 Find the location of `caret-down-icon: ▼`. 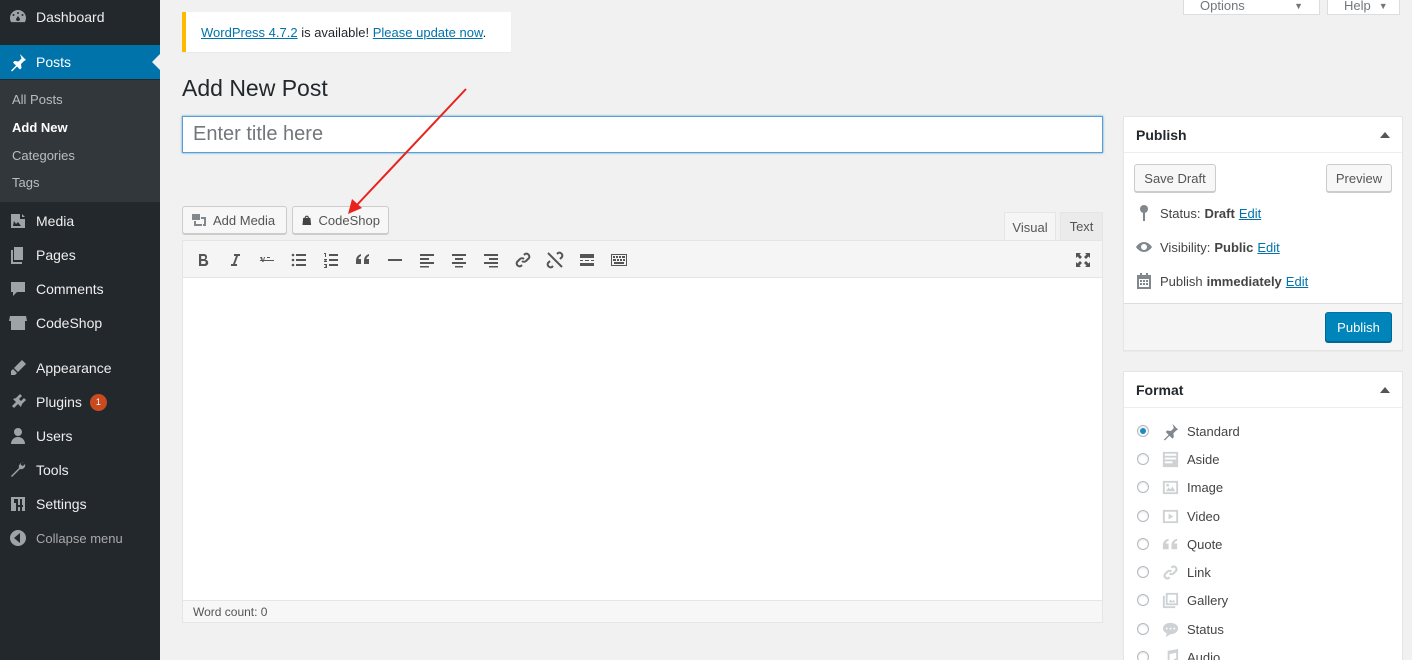

caret-down-icon: ▼ is located at coordinates (1298, 6).